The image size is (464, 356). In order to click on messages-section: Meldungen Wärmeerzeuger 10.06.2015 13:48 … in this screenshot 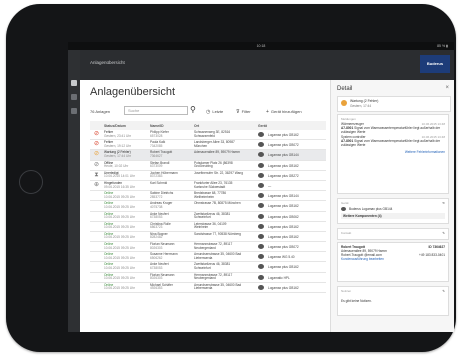, I will do `click(393, 154)`.